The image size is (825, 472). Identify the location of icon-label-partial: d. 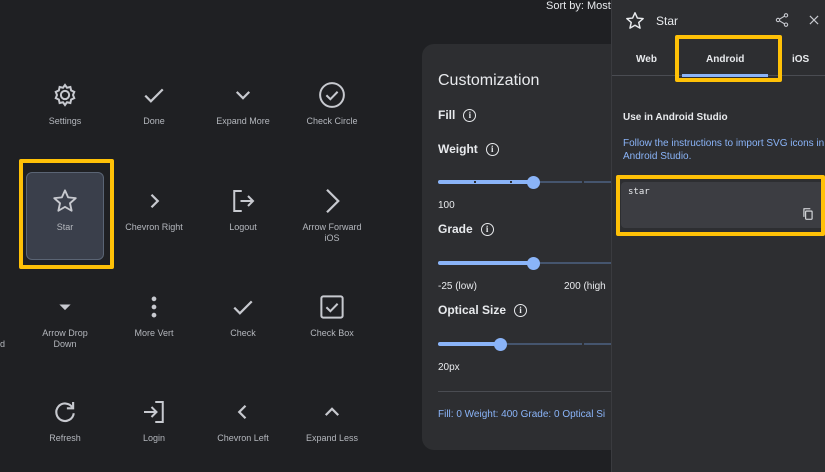
(3, 344).